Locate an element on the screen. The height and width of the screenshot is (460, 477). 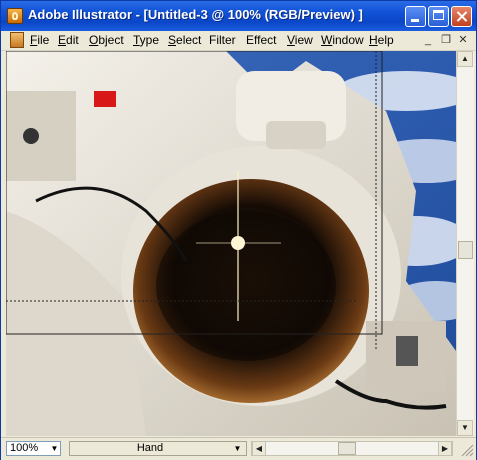
menu-type: Type is located at coordinates (146, 40).